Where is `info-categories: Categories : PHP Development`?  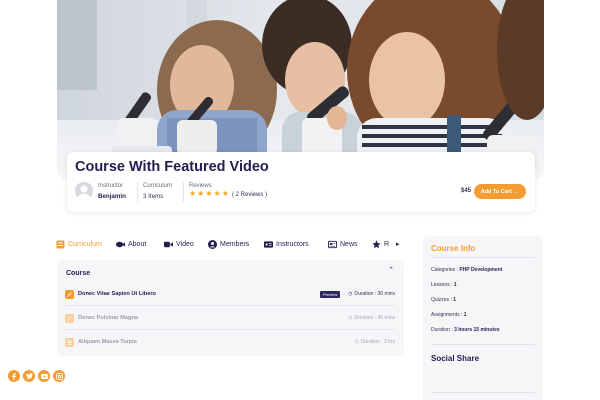
info-categories: Categories : PHP Development is located at coordinates (467, 270).